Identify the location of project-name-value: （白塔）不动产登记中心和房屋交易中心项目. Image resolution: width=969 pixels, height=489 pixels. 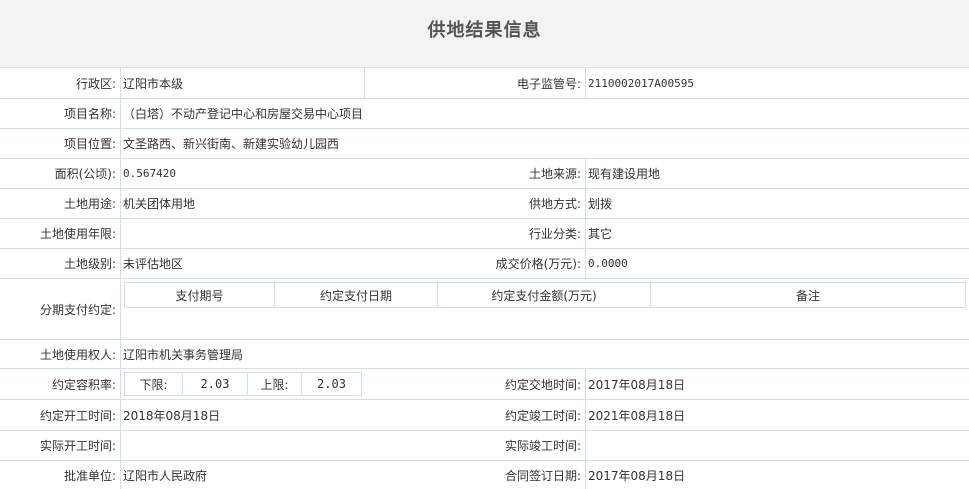
(243, 114).